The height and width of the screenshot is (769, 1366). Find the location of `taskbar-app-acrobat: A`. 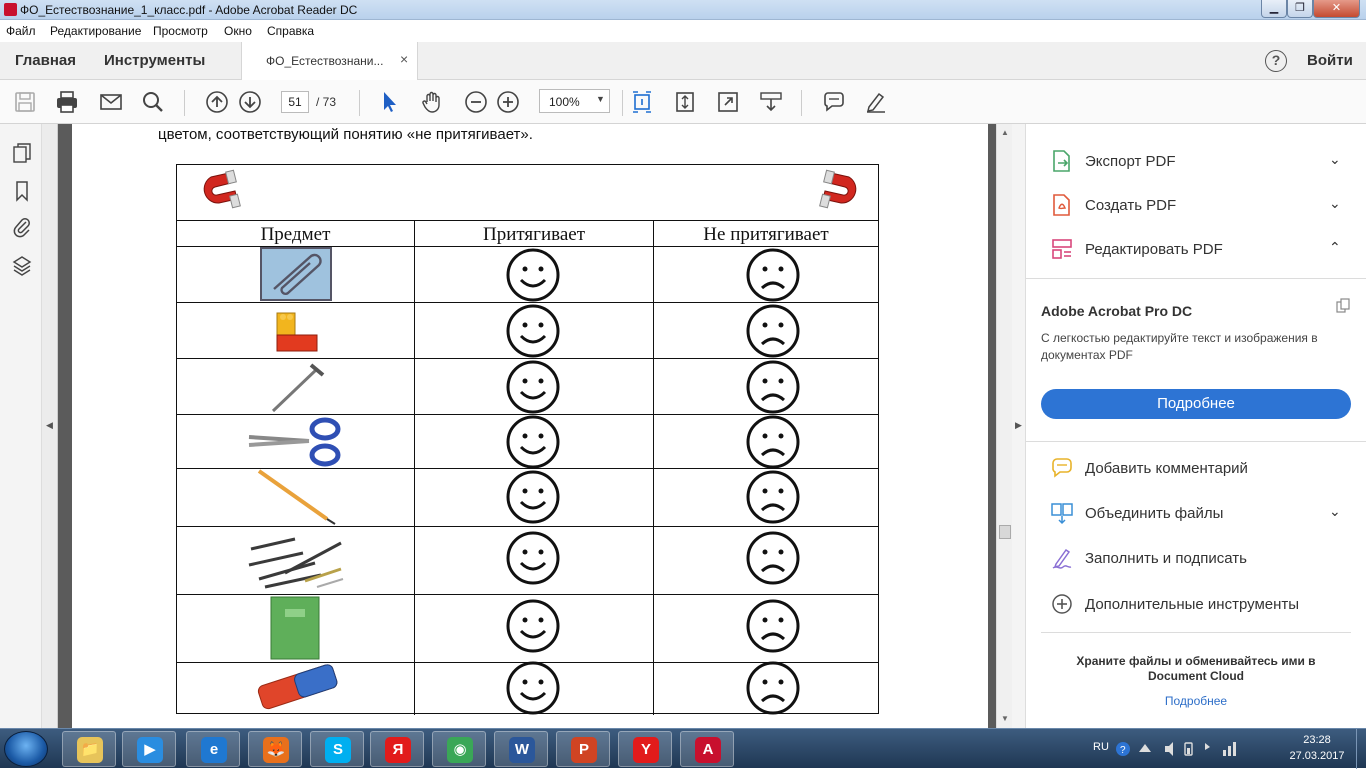

taskbar-app-acrobat: A is located at coordinates (707, 749).